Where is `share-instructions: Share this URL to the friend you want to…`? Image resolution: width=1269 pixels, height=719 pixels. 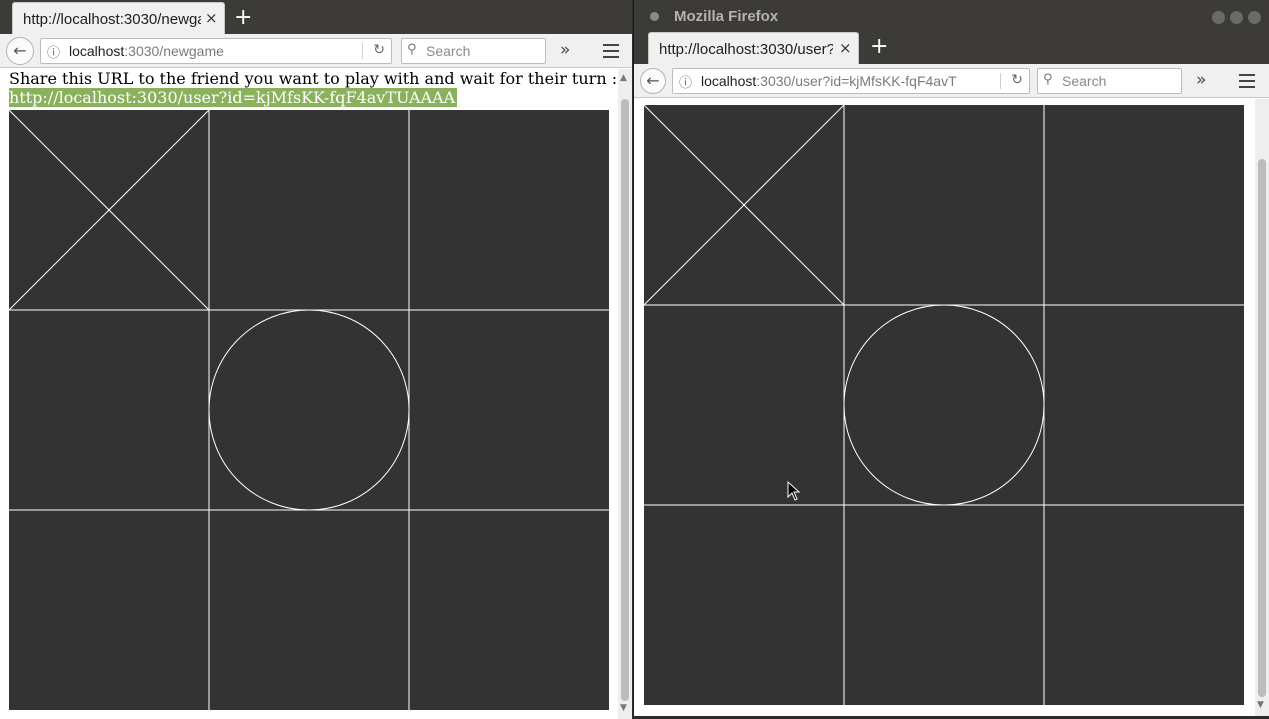 share-instructions: Share this URL to the friend you want to… is located at coordinates (313, 78).